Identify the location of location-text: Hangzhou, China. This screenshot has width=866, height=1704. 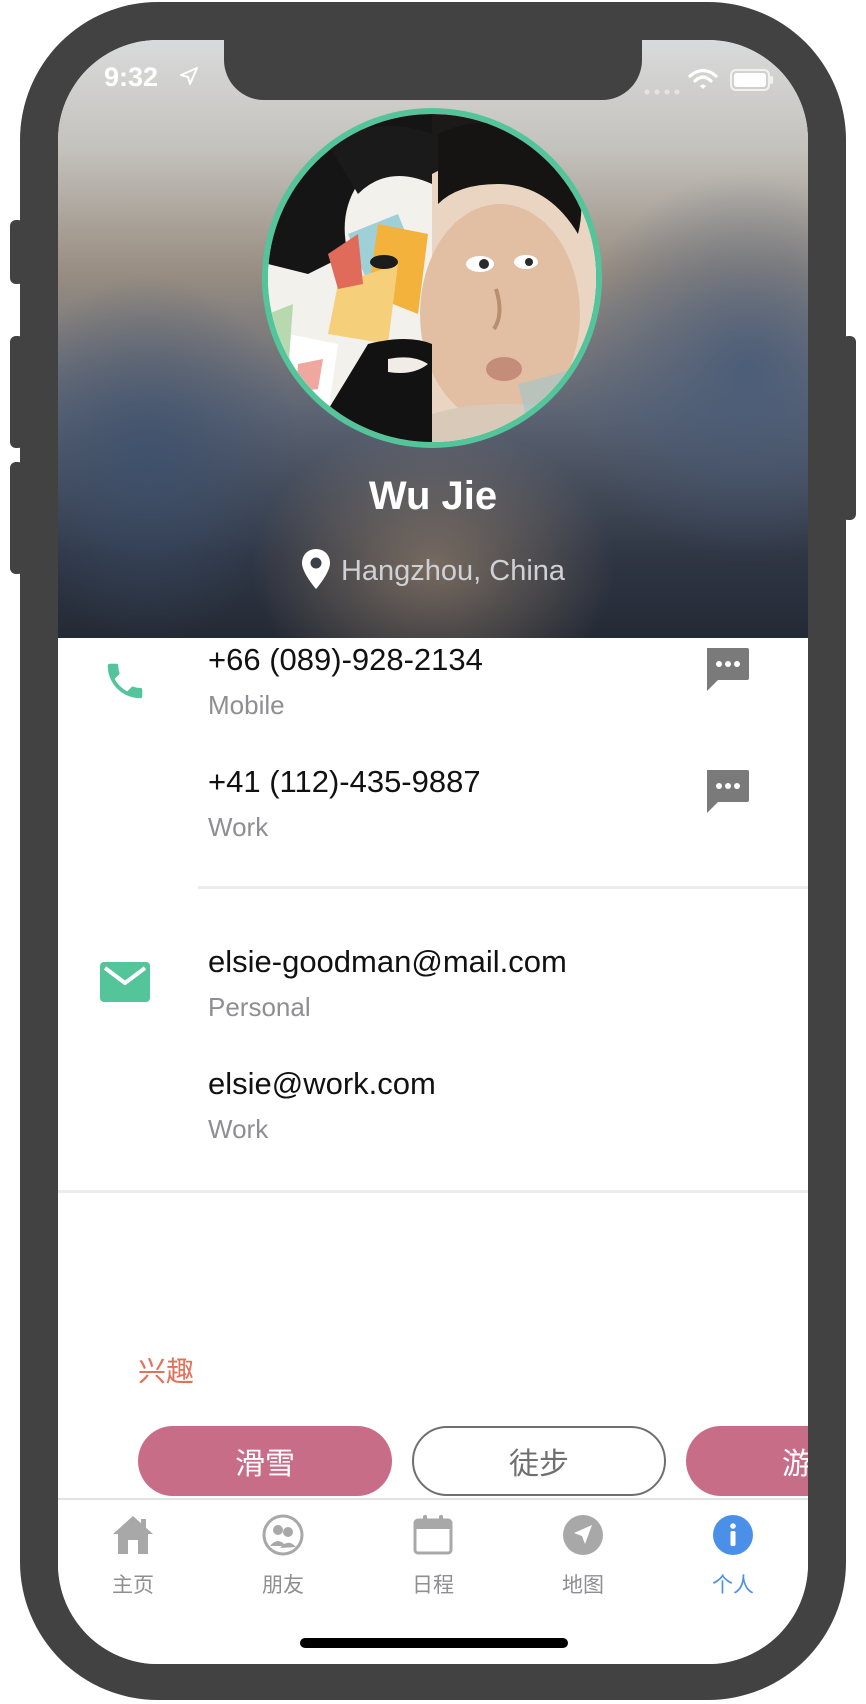
(453, 571).